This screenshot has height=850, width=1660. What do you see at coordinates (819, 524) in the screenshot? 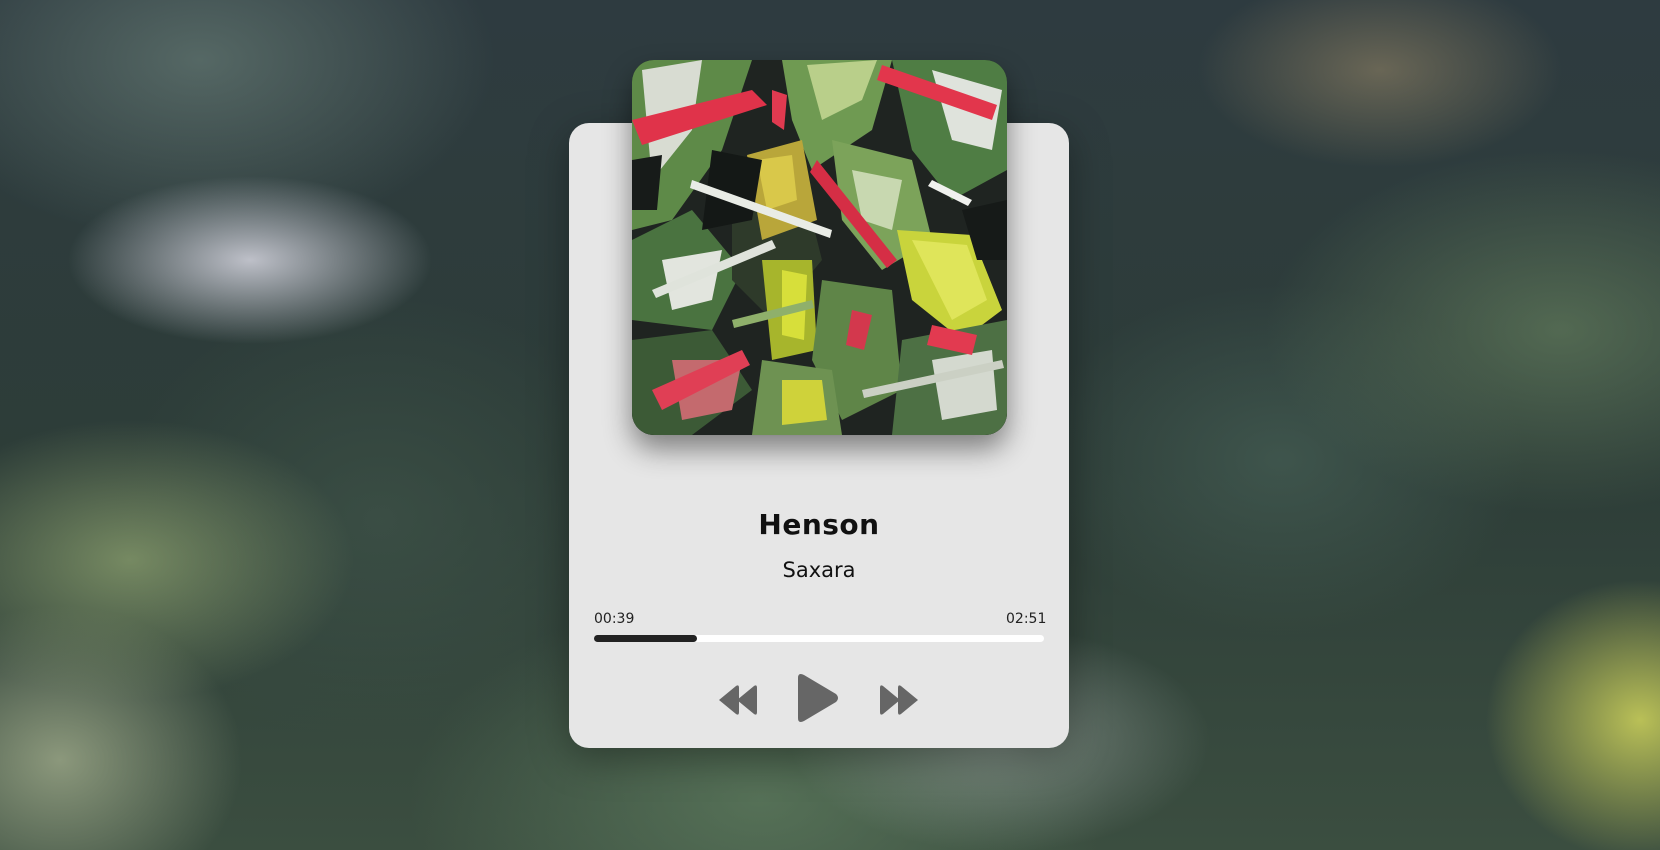
I see `track-title: Henson` at bounding box center [819, 524].